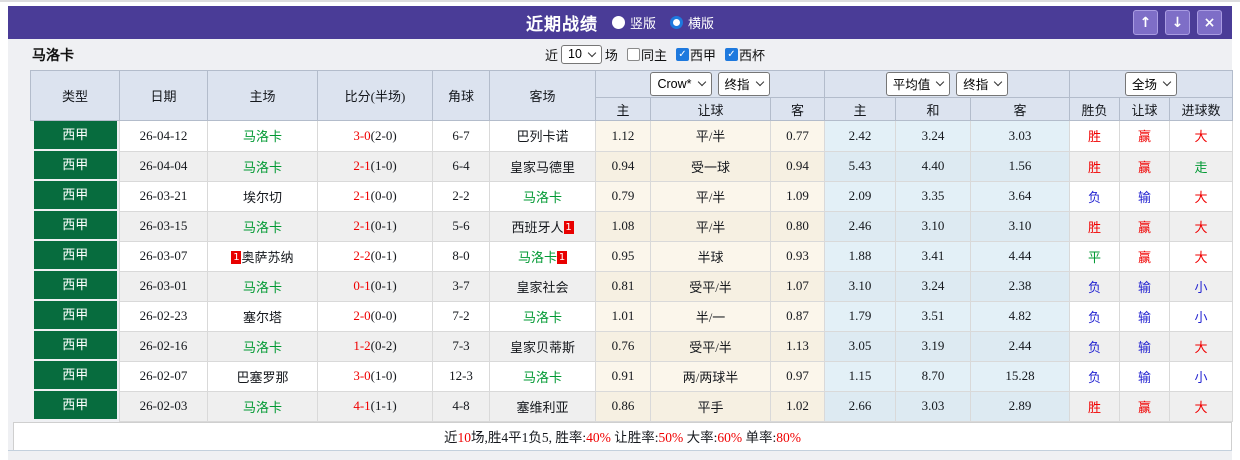 This screenshot has width=1240, height=460. I want to click on avg-home-odds: 5.43, so click(860, 166).